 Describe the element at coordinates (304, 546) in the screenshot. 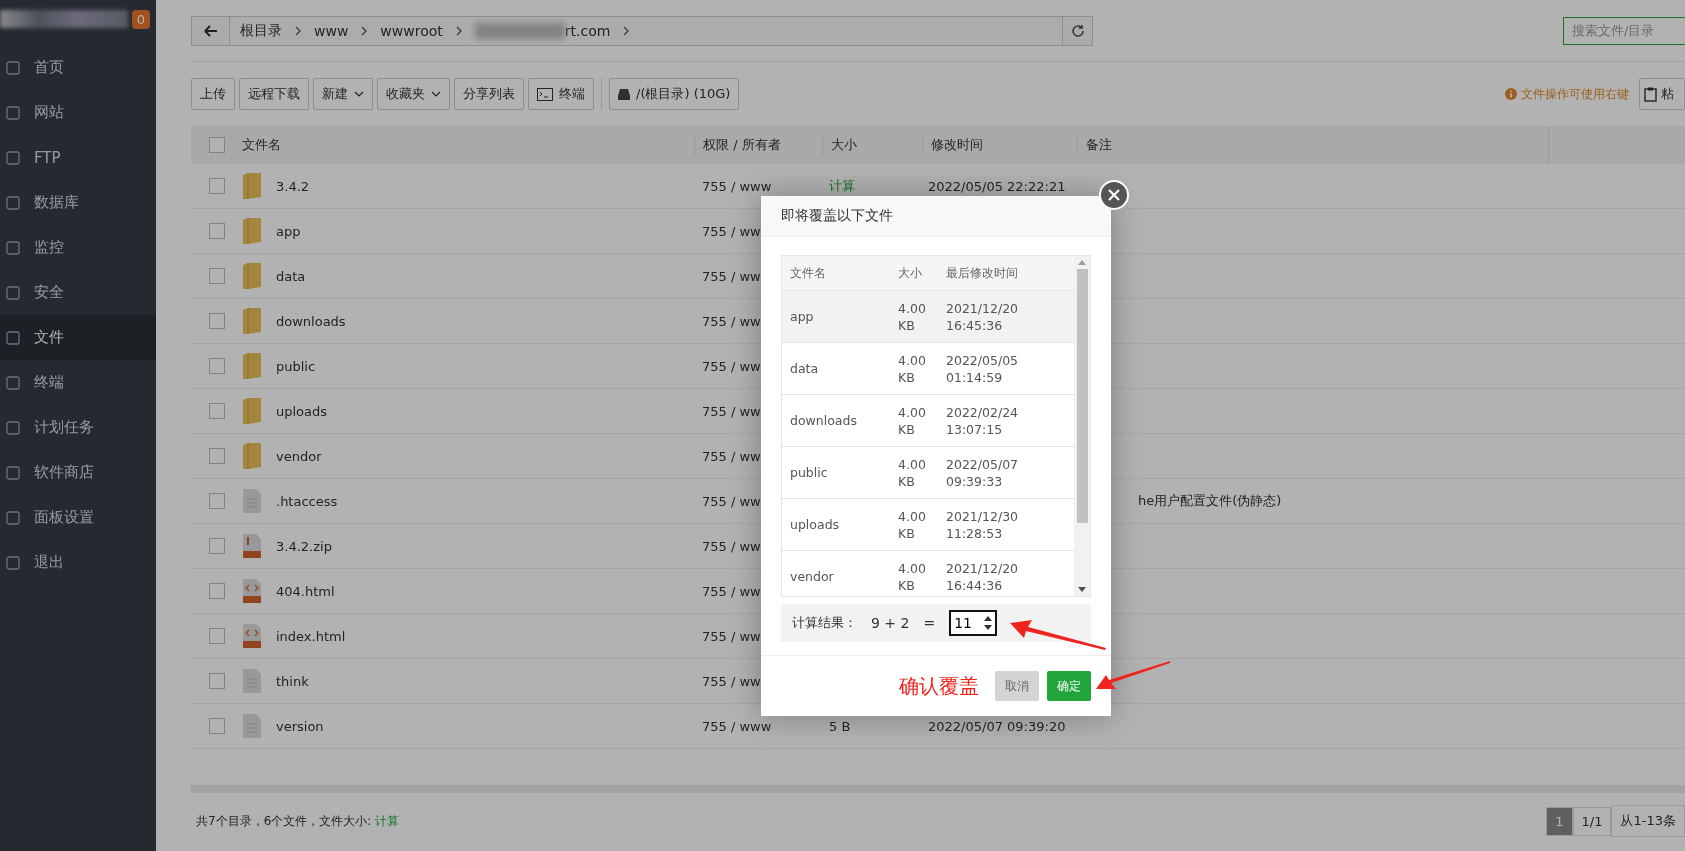

I see `file-name: 3.4.2.zip` at that location.